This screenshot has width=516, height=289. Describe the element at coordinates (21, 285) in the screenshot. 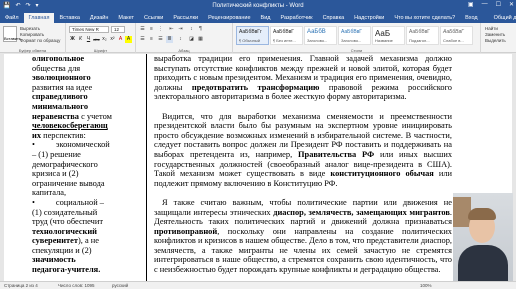

I see `page-indicator: Страница 2 из 4` at that location.